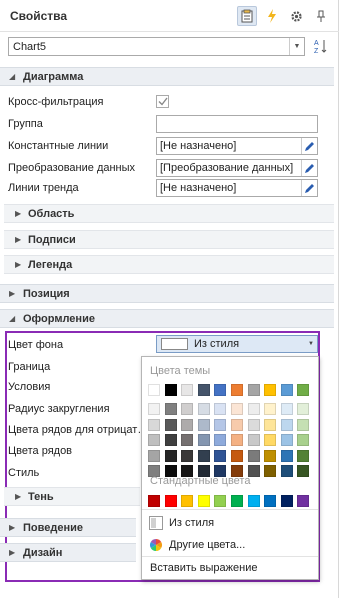 This screenshot has height=598, width=339. I want to click on subsection-legend: ▶ Легенда, so click(169, 264).